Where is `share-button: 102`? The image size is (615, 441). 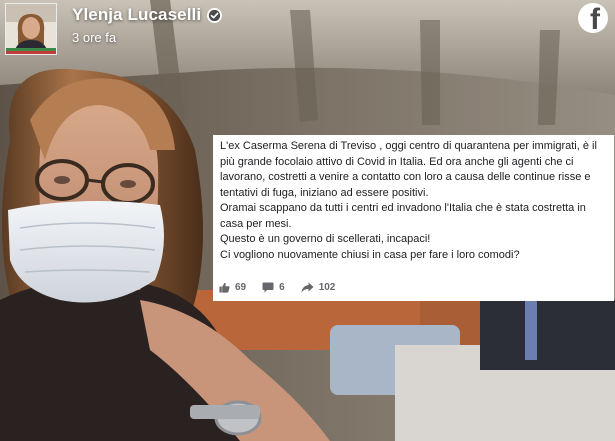
share-button: 102 is located at coordinates (318, 287).